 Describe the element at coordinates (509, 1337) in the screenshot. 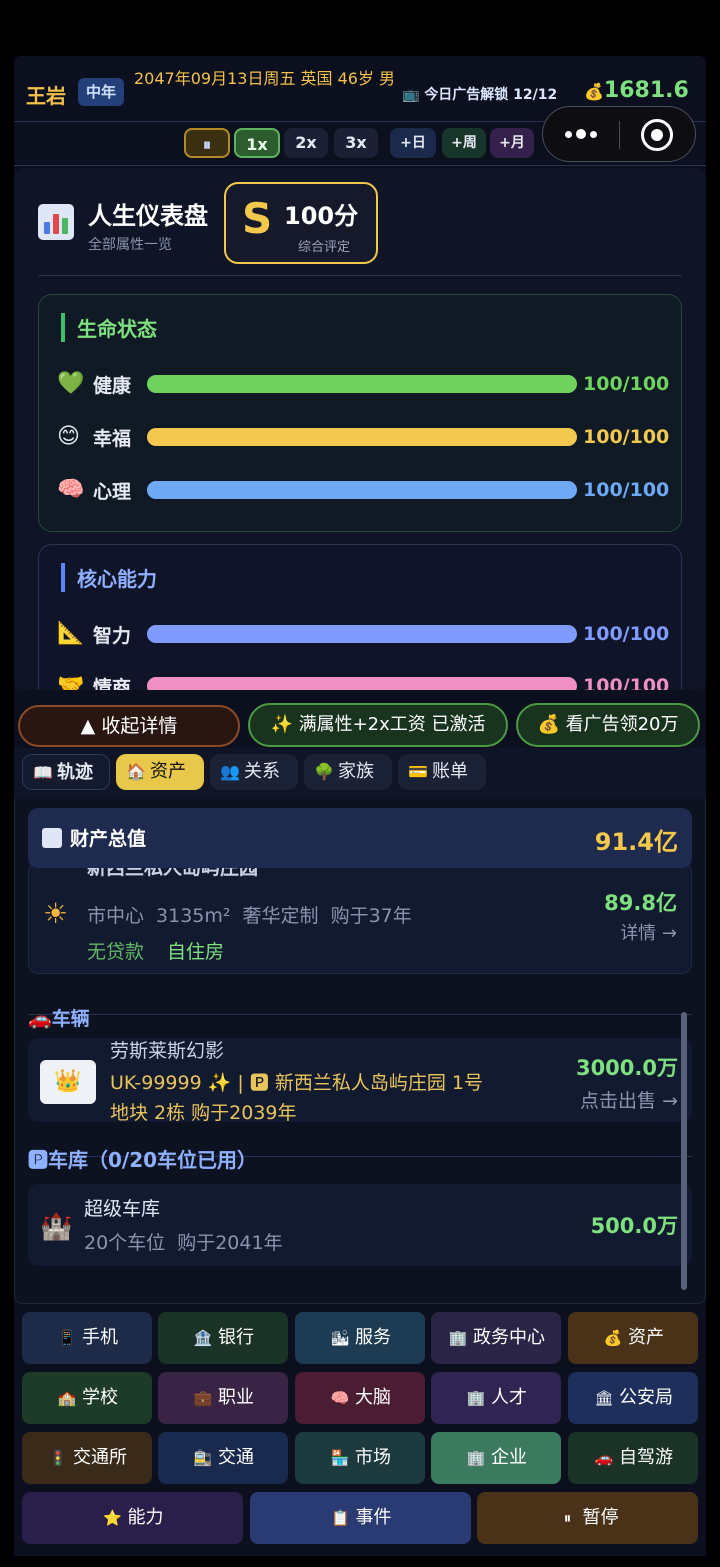

I see `nav-label: 政务中心` at that location.